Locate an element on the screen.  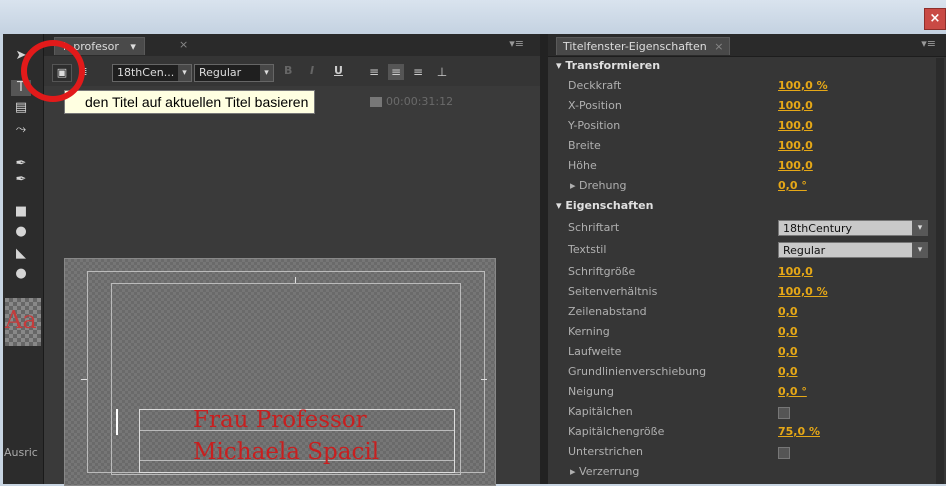
ellipse-small-icon: ● is located at coordinates (21, 274).